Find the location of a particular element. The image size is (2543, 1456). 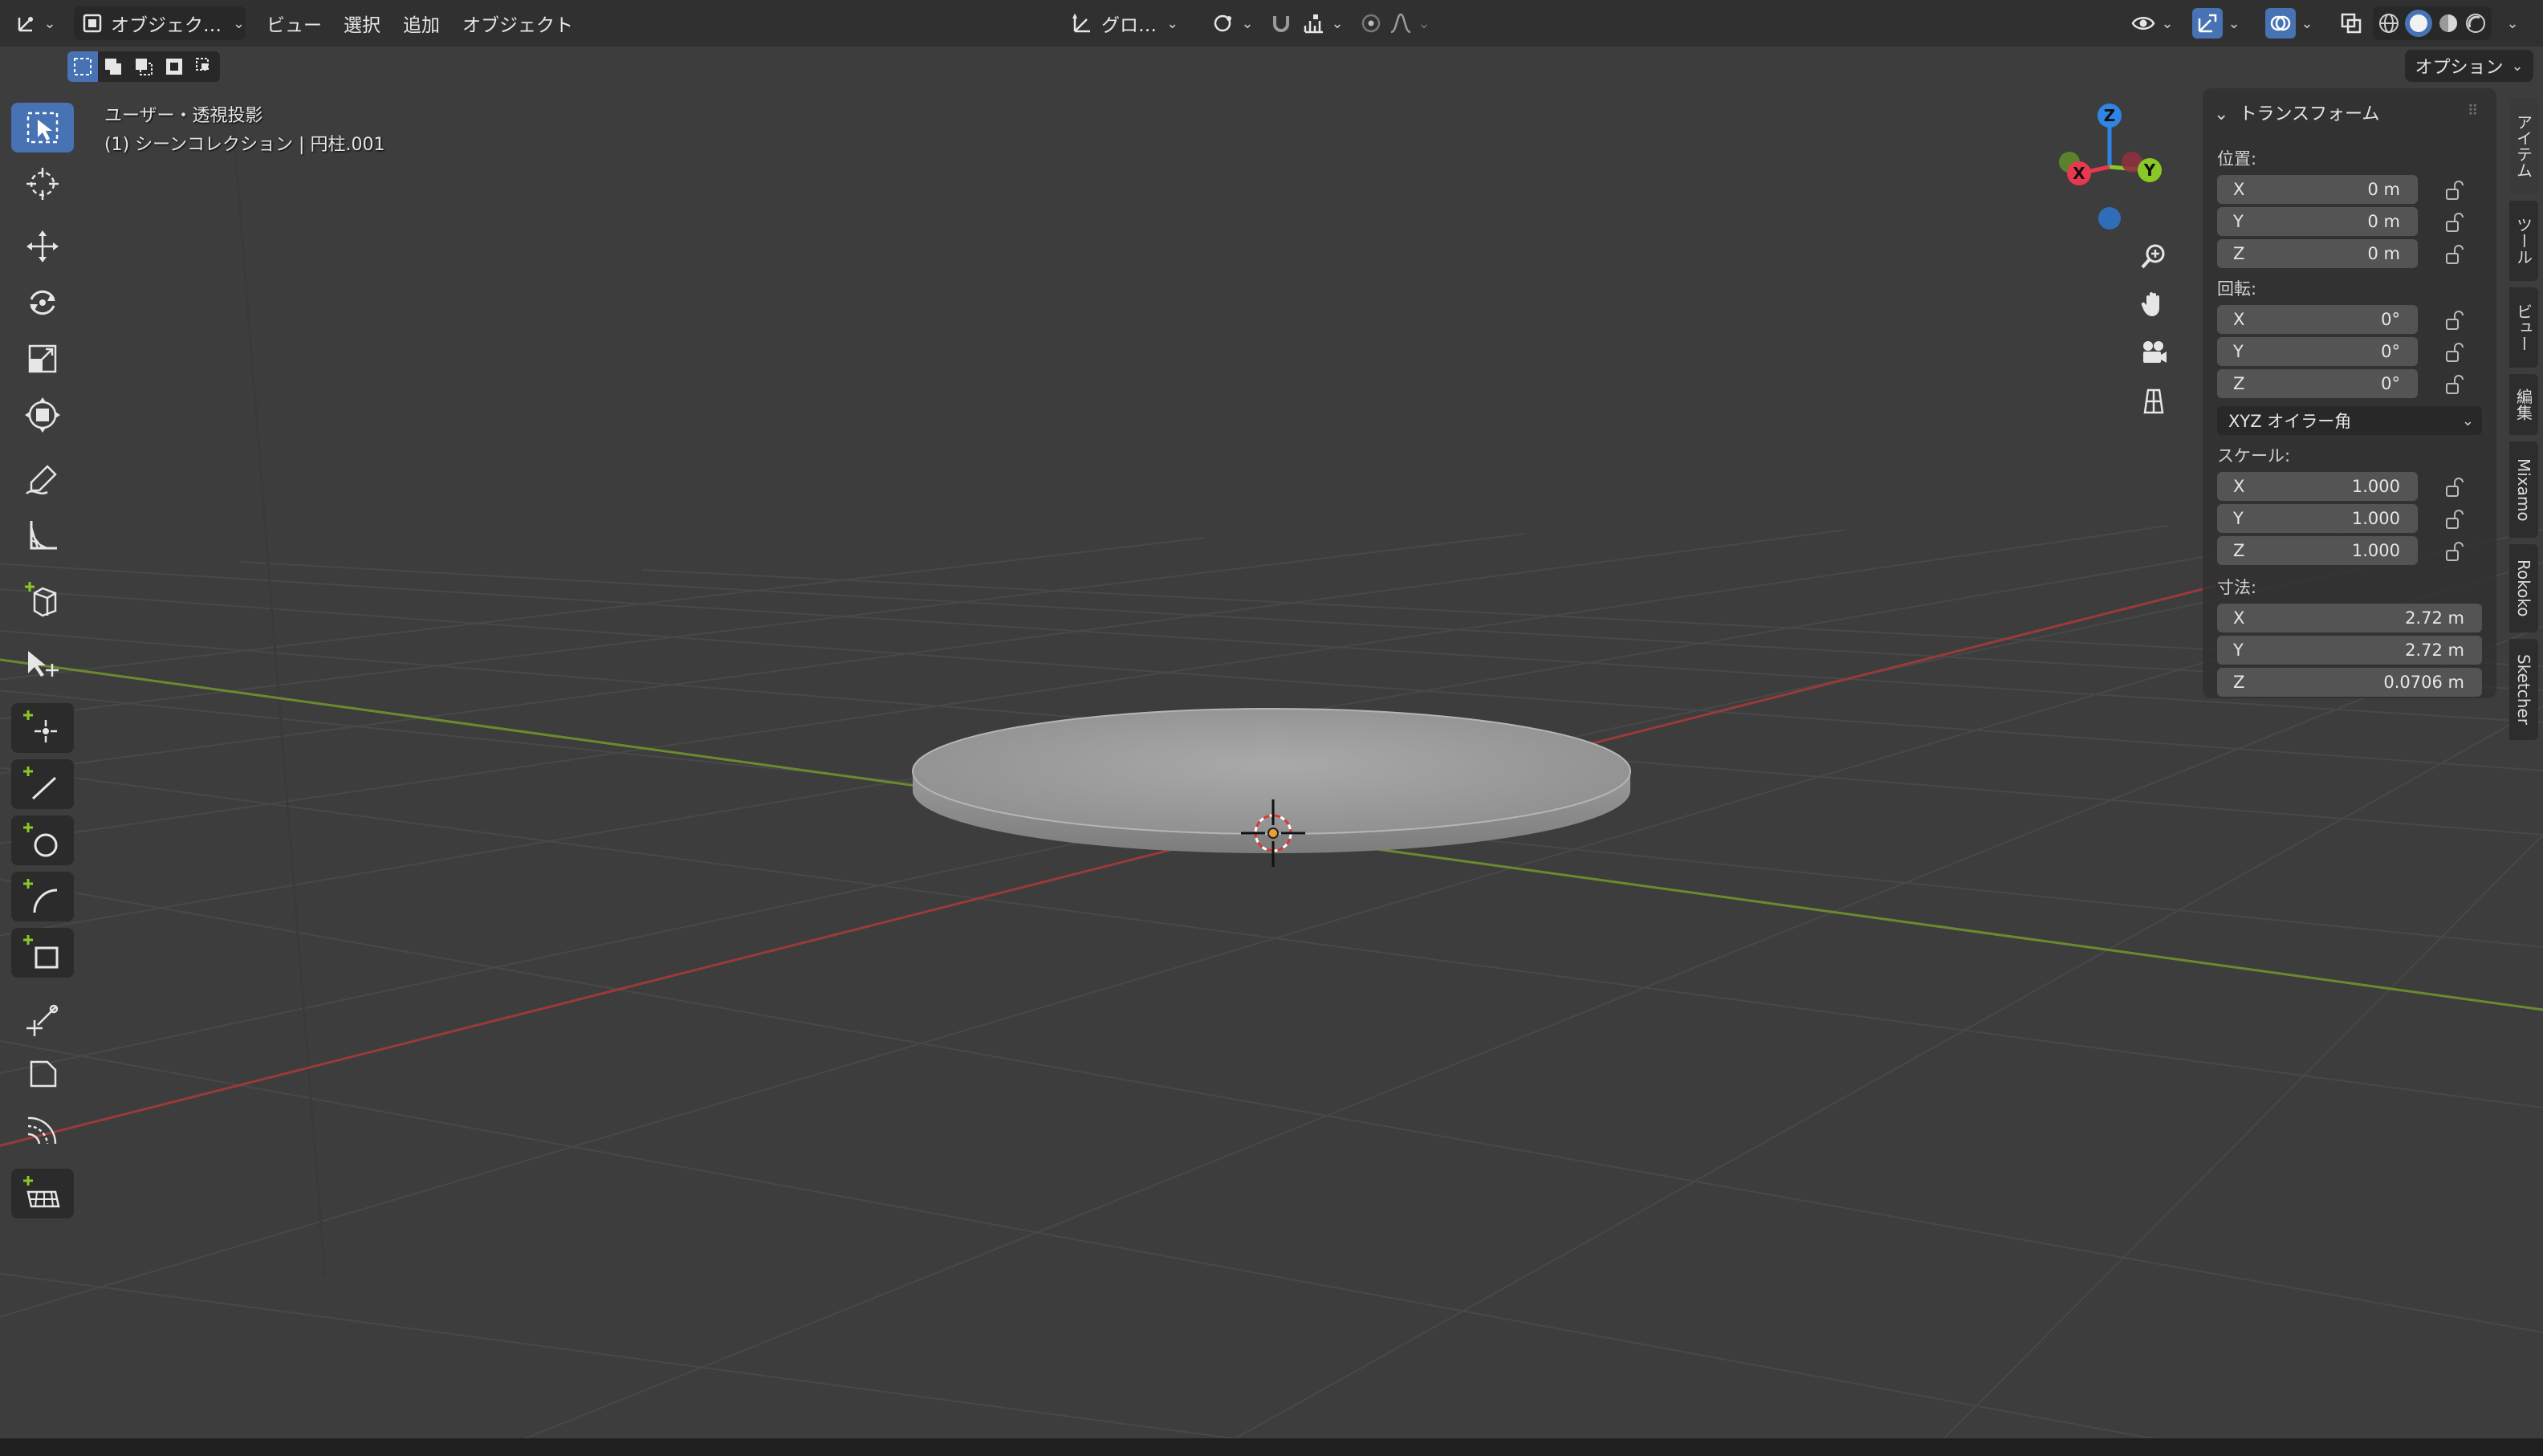

select-new-button is located at coordinates (82, 66).